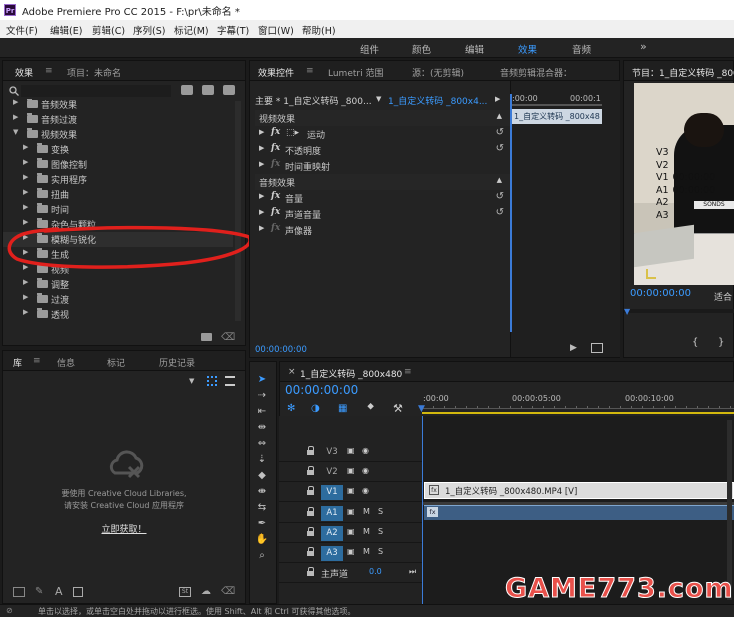 This screenshot has height=617, width=734. Describe the element at coordinates (511, 213) in the screenshot. I see `mini-timeline-playhead` at that location.